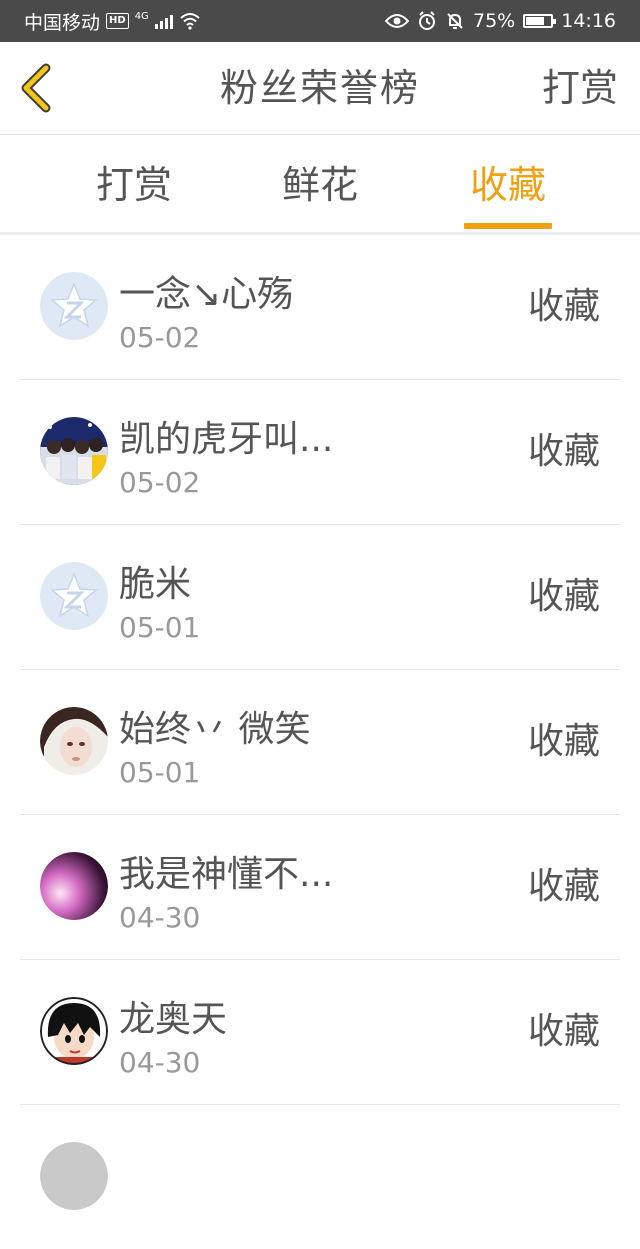 Image resolution: width=640 pixels, height=1249 pixels. I want to click on tab-flowers: 鲜花, so click(320, 183).